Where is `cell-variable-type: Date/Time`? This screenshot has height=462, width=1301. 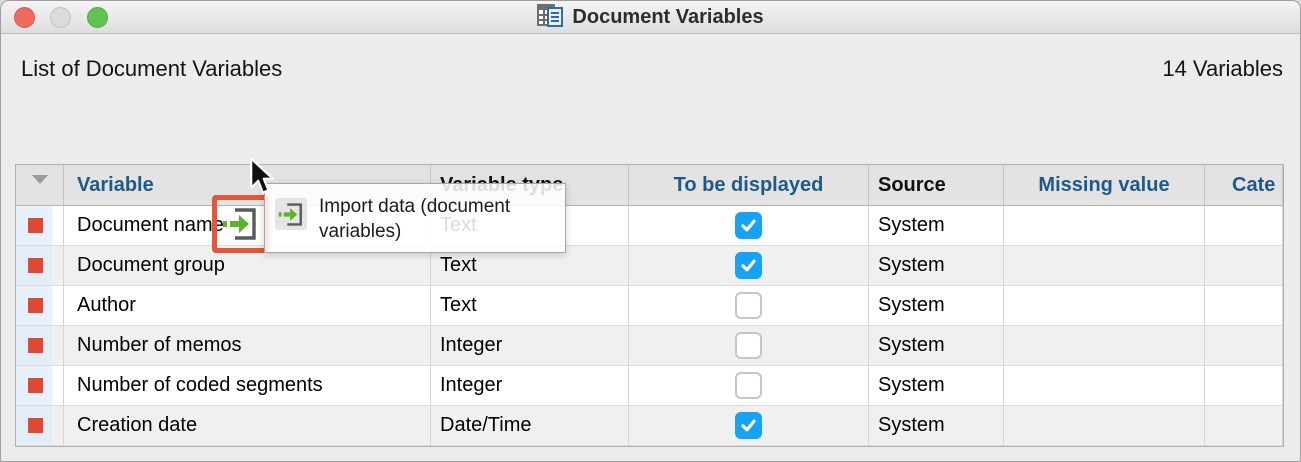 cell-variable-type: Date/Time is located at coordinates (530, 426).